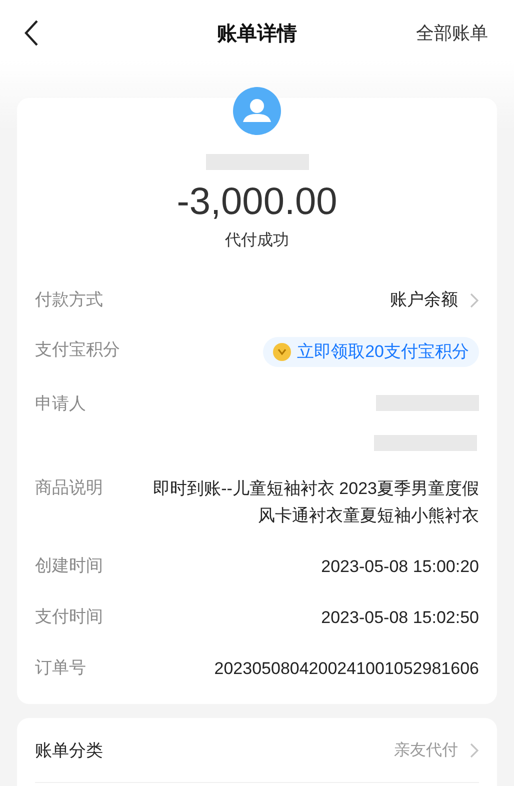 The height and width of the screenshot is (786, 514). Describe the element at coordinates (282, 352) in the screenshot. I see `coin-icon` at that location.